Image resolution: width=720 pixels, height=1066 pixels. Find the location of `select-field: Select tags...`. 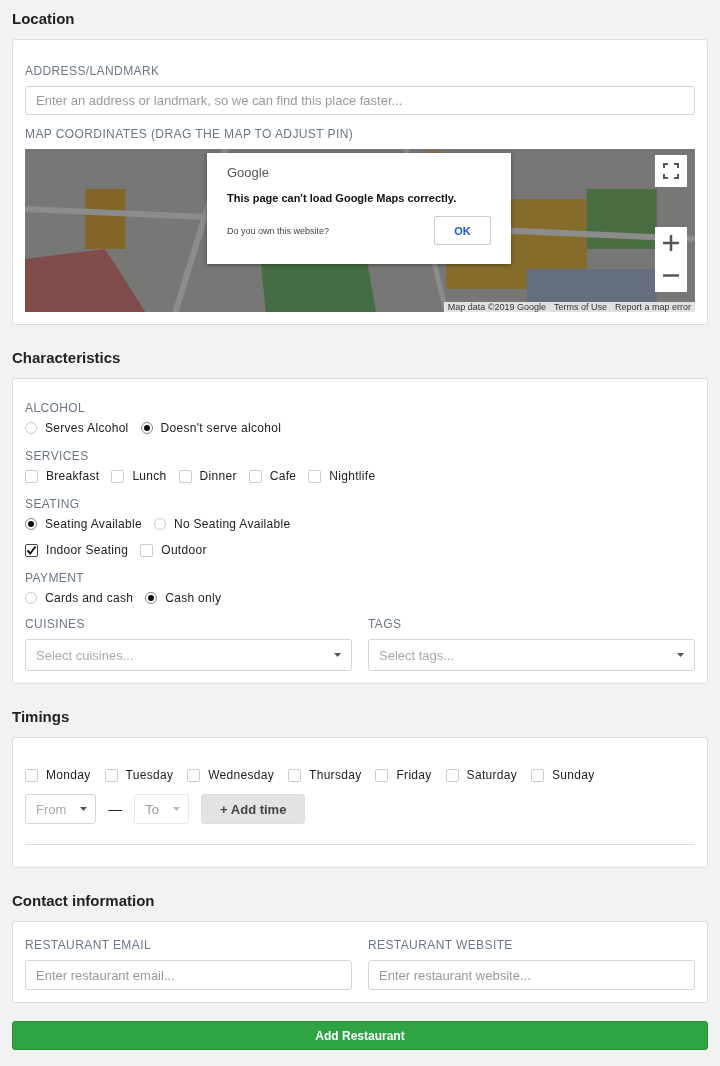

select-field: Select tags... is located at coordinates (531, 655).